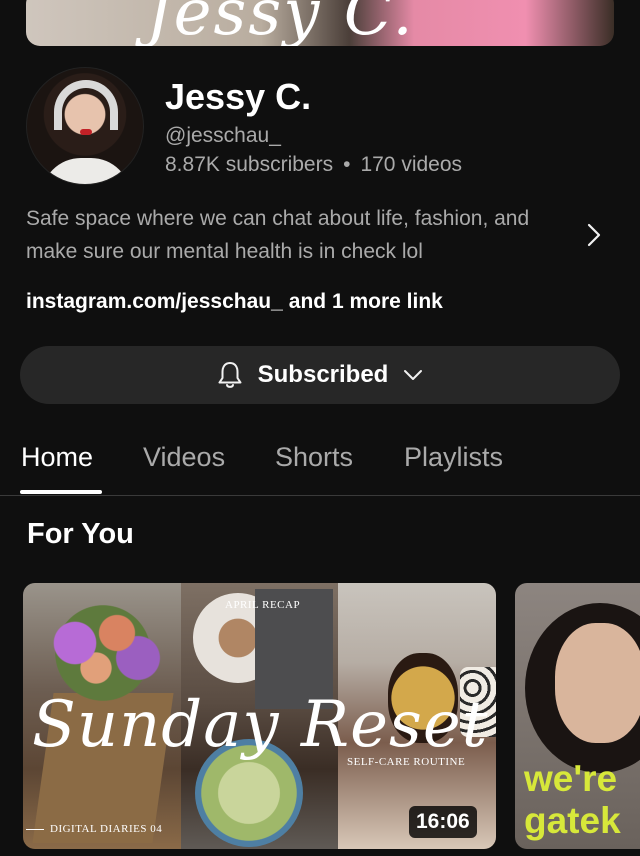 Image resolution: width=640 pixels, height=856 pixels. What do you see at coordinates (594, 235) in the screenshot?
I see `chevron-right-icon` at bounding box center [594, 235].